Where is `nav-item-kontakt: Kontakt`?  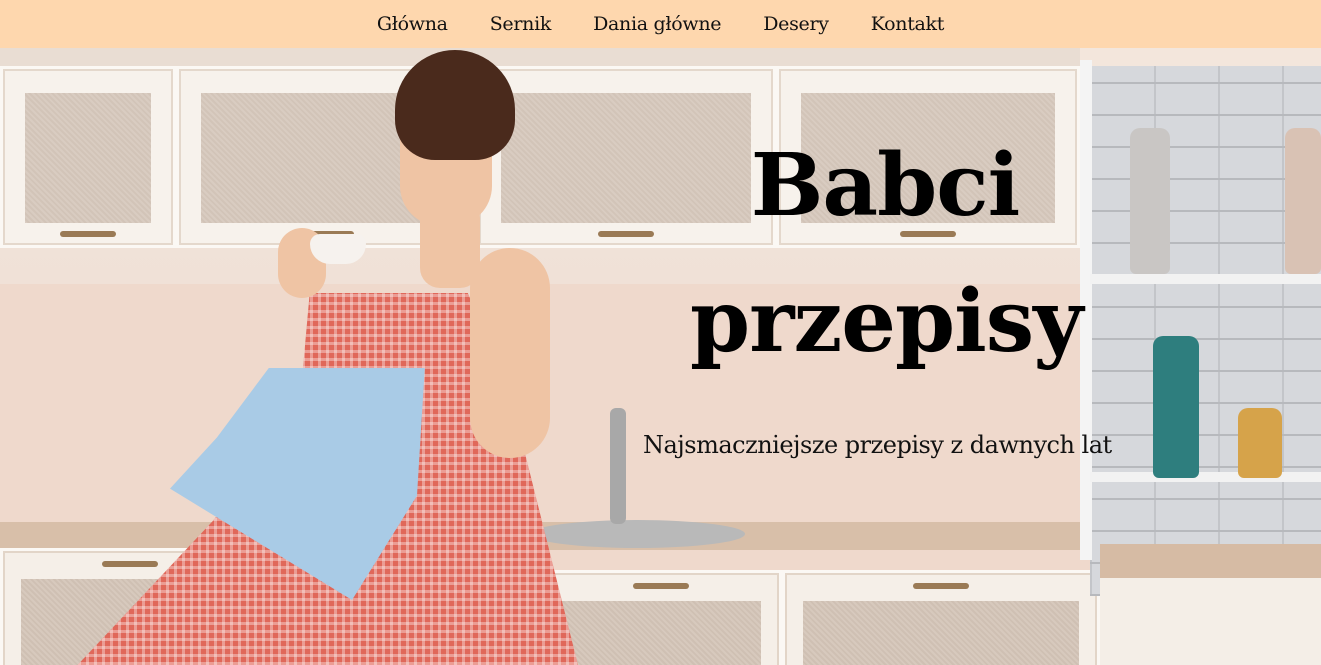 nav-item-kontakt: Kontakt is located at coordinates (907, 24).